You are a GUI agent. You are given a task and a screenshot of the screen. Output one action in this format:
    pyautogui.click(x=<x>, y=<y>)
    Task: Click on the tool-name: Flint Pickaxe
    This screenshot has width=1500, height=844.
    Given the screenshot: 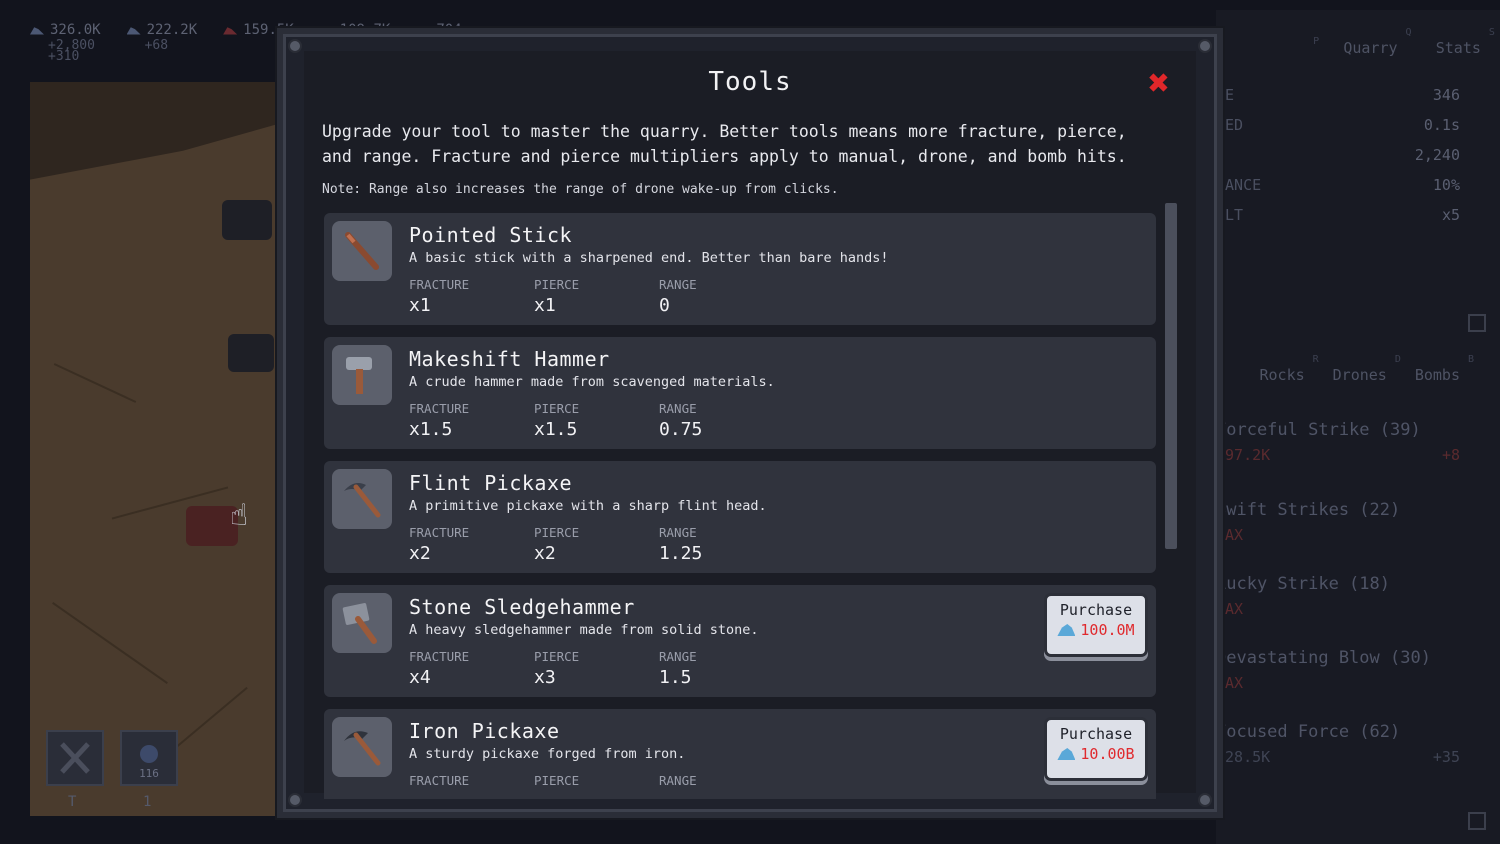 What is the action you would take?
    pyautogui.click(x=491, y=483)
    